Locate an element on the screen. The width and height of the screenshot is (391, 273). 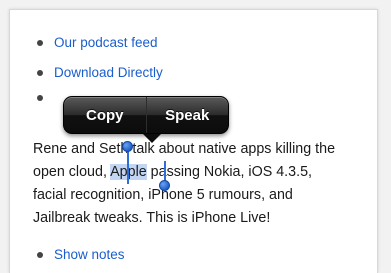
list-item: Show notes is located at coordinates (81, 254).